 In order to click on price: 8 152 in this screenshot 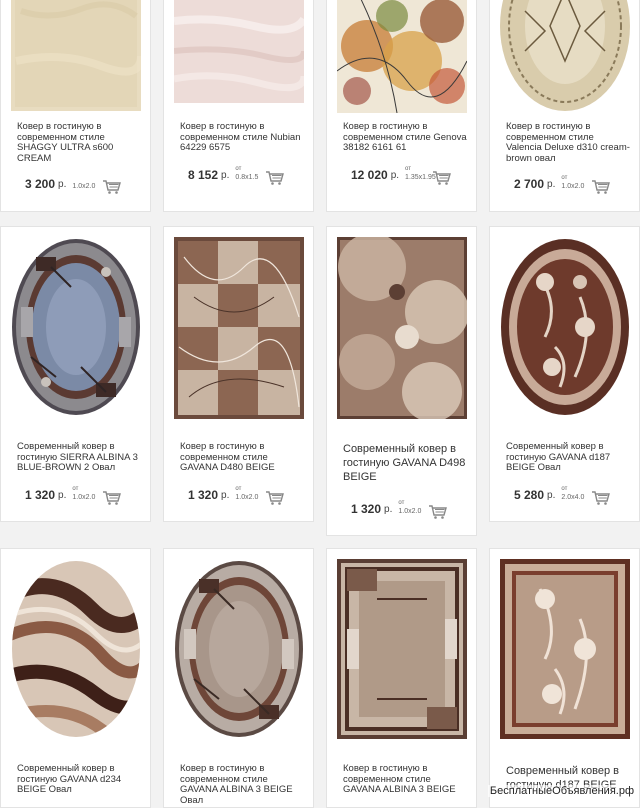, I will do `click(203, 175)`.